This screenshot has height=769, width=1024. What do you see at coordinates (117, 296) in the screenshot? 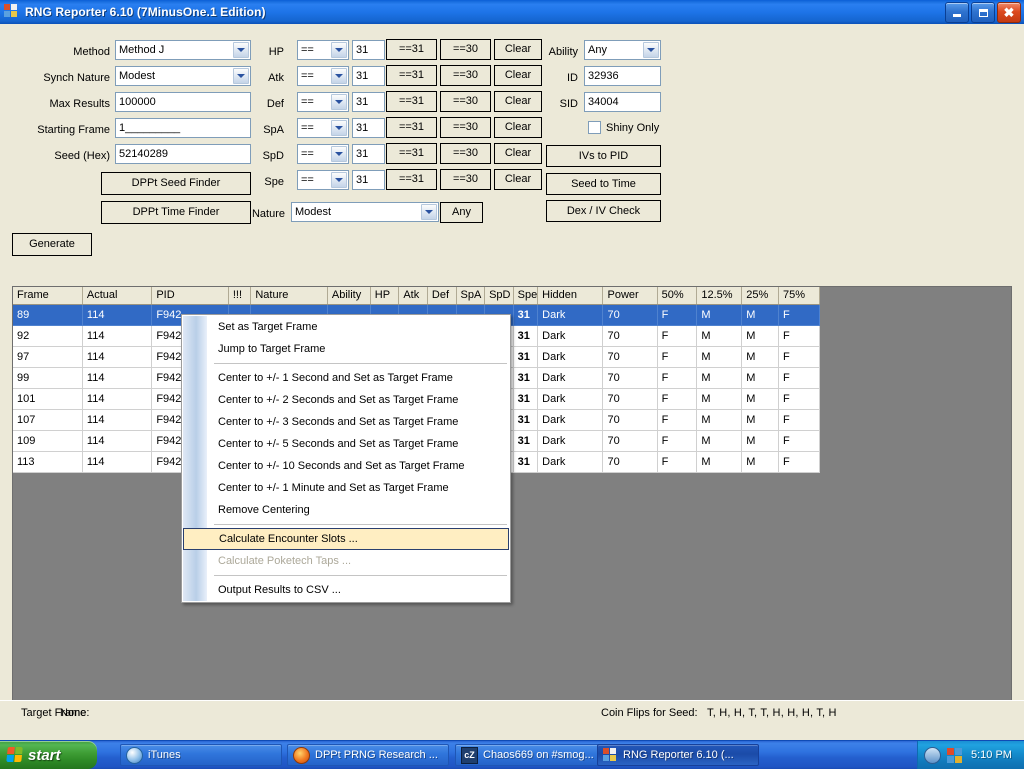
I see `column-header-actual: Actual` at bounding box center [117, 296].